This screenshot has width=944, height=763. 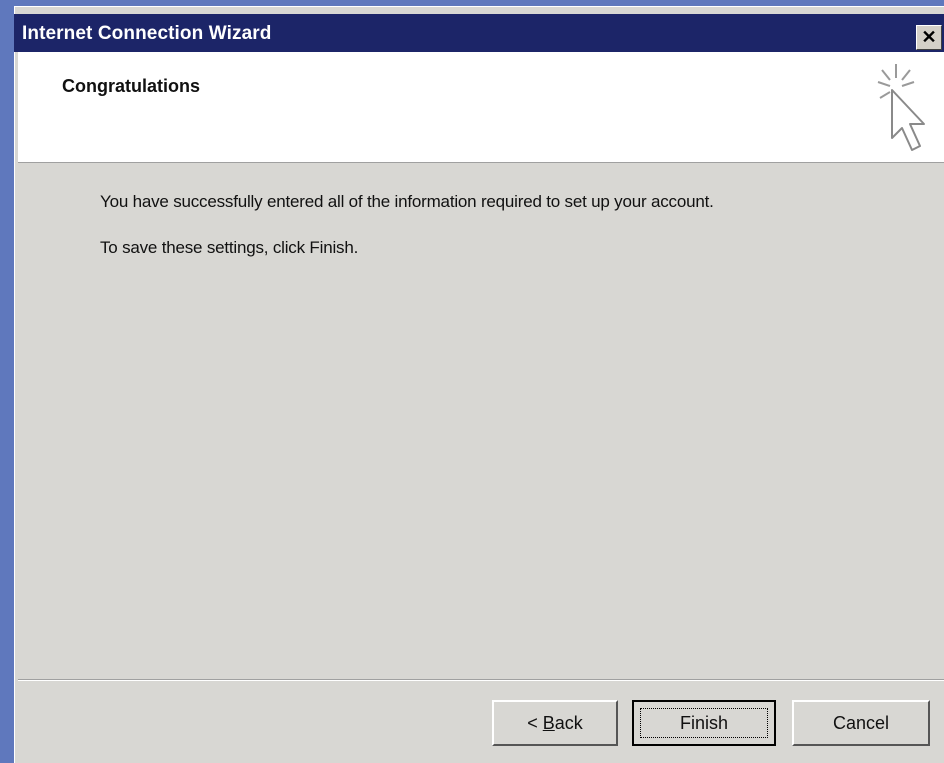 What do you see at coordinates (535, 722) in the screenshot?
I see `back-button-prefix: <` at bounding box center [535, 722].